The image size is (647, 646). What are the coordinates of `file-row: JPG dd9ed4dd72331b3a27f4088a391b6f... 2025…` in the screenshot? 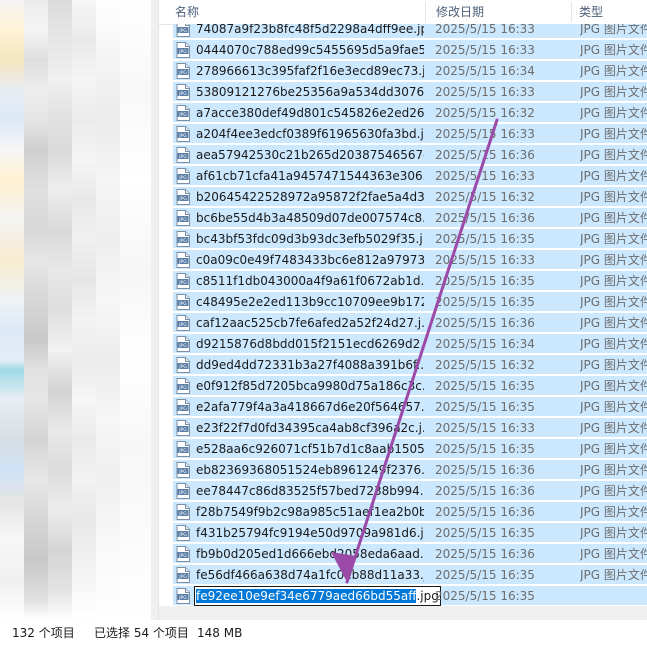 It's located at (410, 365).